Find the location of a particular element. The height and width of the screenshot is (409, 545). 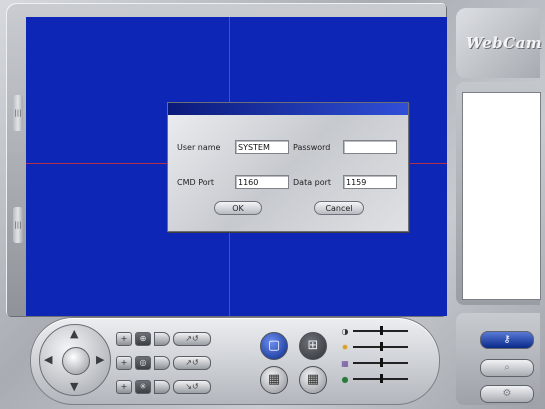

password-label: Password is located at coordinates (312, 147).